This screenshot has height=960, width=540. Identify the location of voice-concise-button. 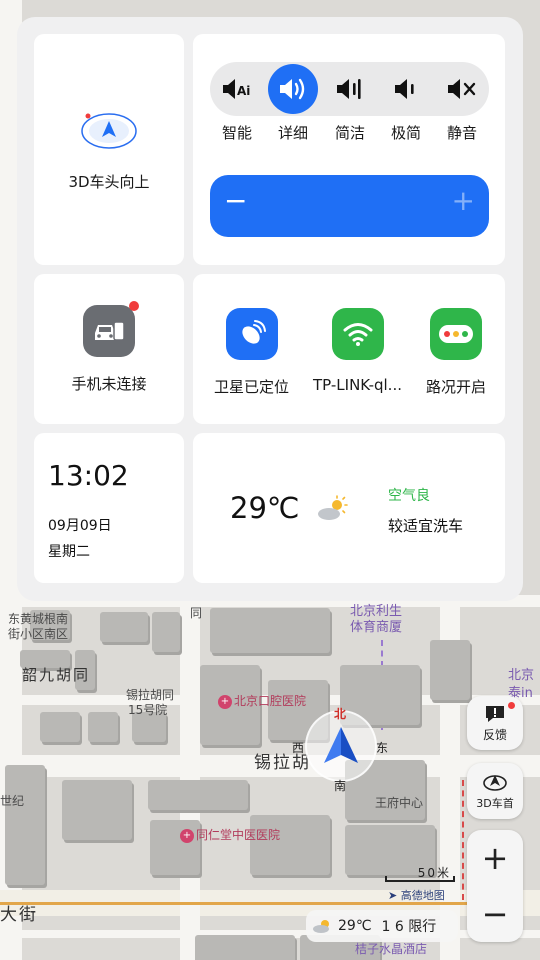
(350, 89).